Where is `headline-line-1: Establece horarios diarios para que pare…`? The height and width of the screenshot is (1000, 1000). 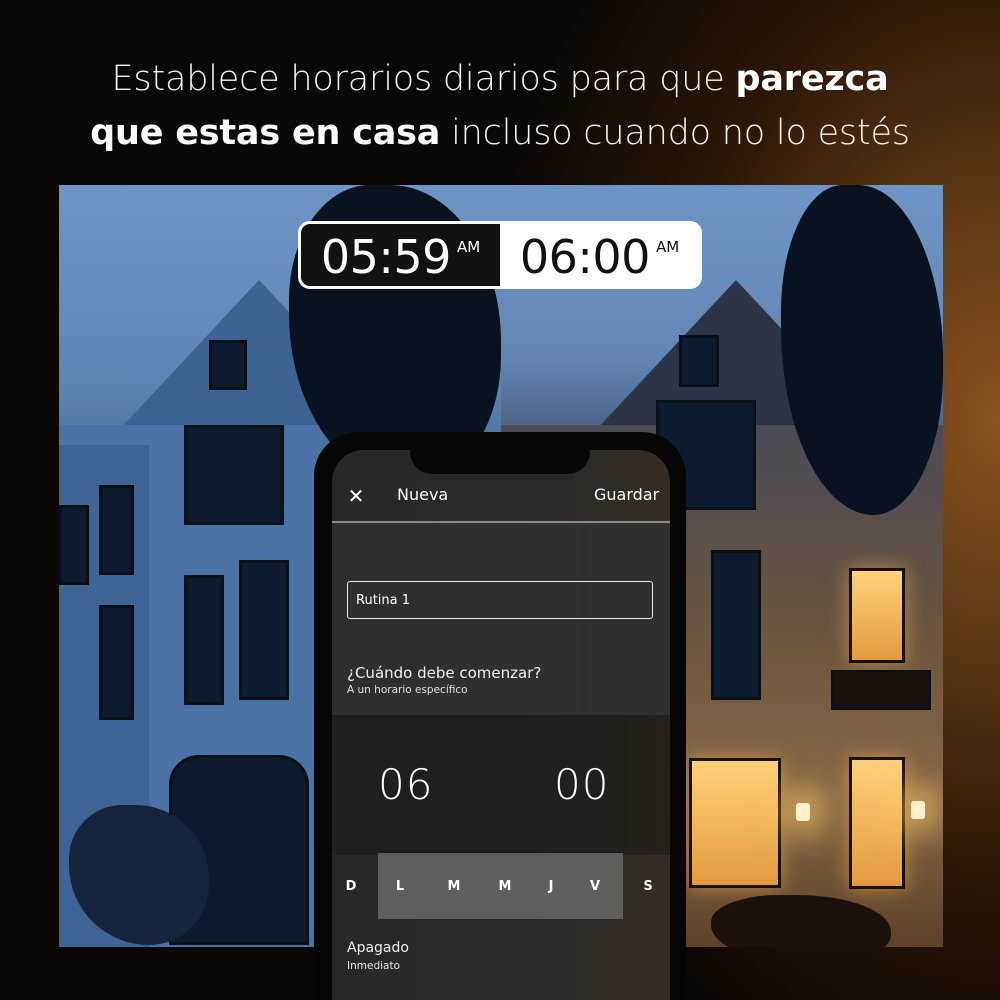
headline-line-1: Establece horarios diarios para que pare… is located at coordinates (500, 79).